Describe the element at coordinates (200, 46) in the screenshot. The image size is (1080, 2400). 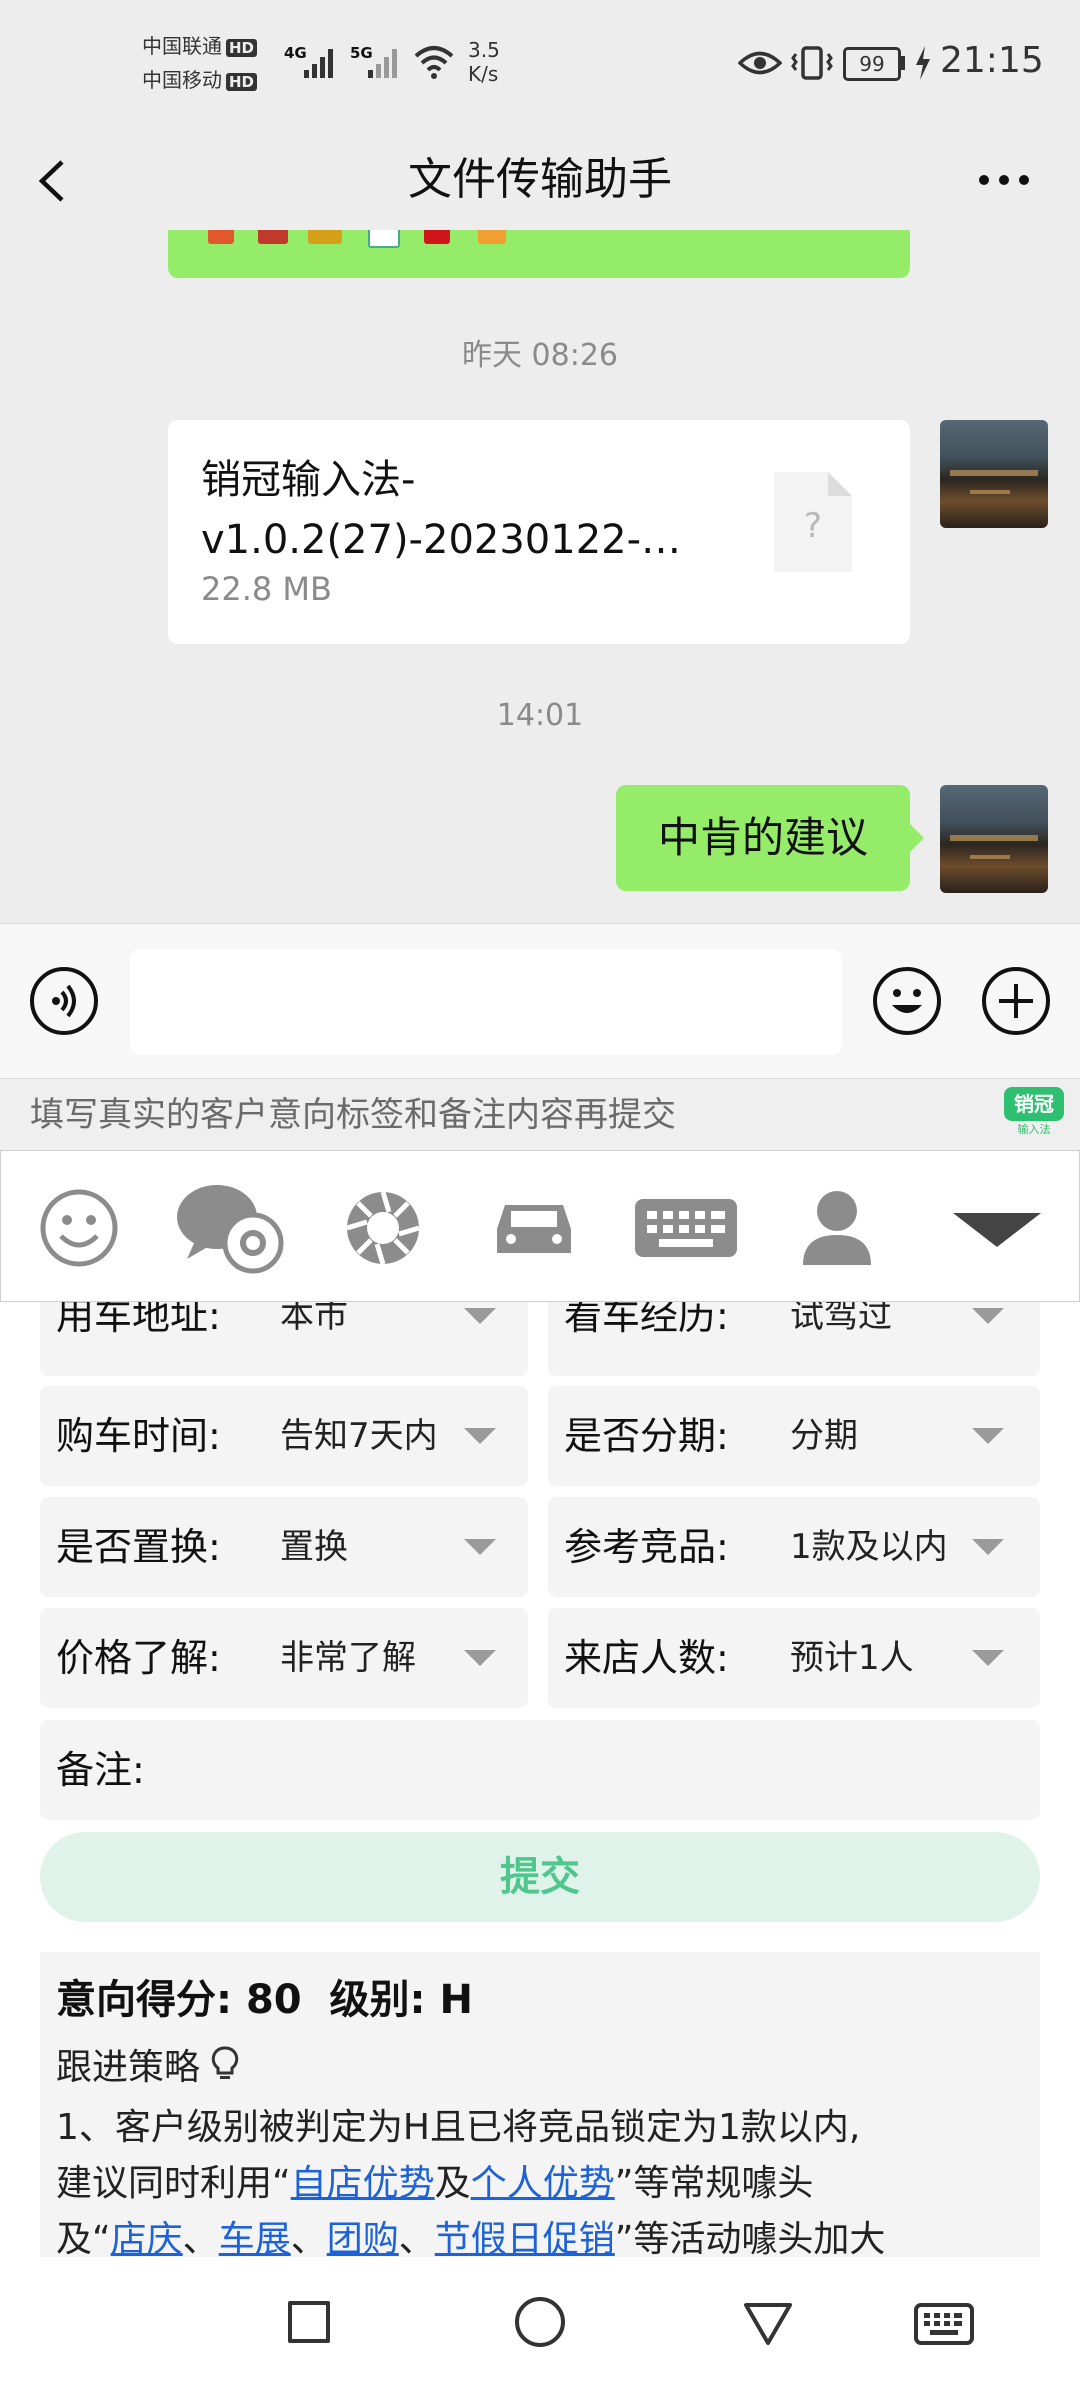
I see `carrier-1: 中国联通 HD` at that location.